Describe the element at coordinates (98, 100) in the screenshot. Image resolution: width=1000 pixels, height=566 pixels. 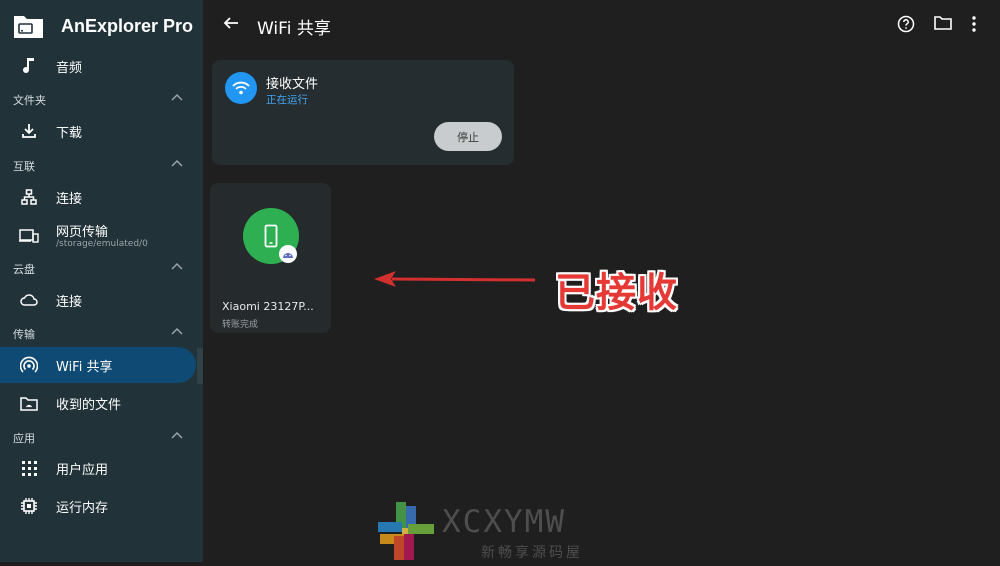
I see `section-header-folders: 文件夹` at that location.